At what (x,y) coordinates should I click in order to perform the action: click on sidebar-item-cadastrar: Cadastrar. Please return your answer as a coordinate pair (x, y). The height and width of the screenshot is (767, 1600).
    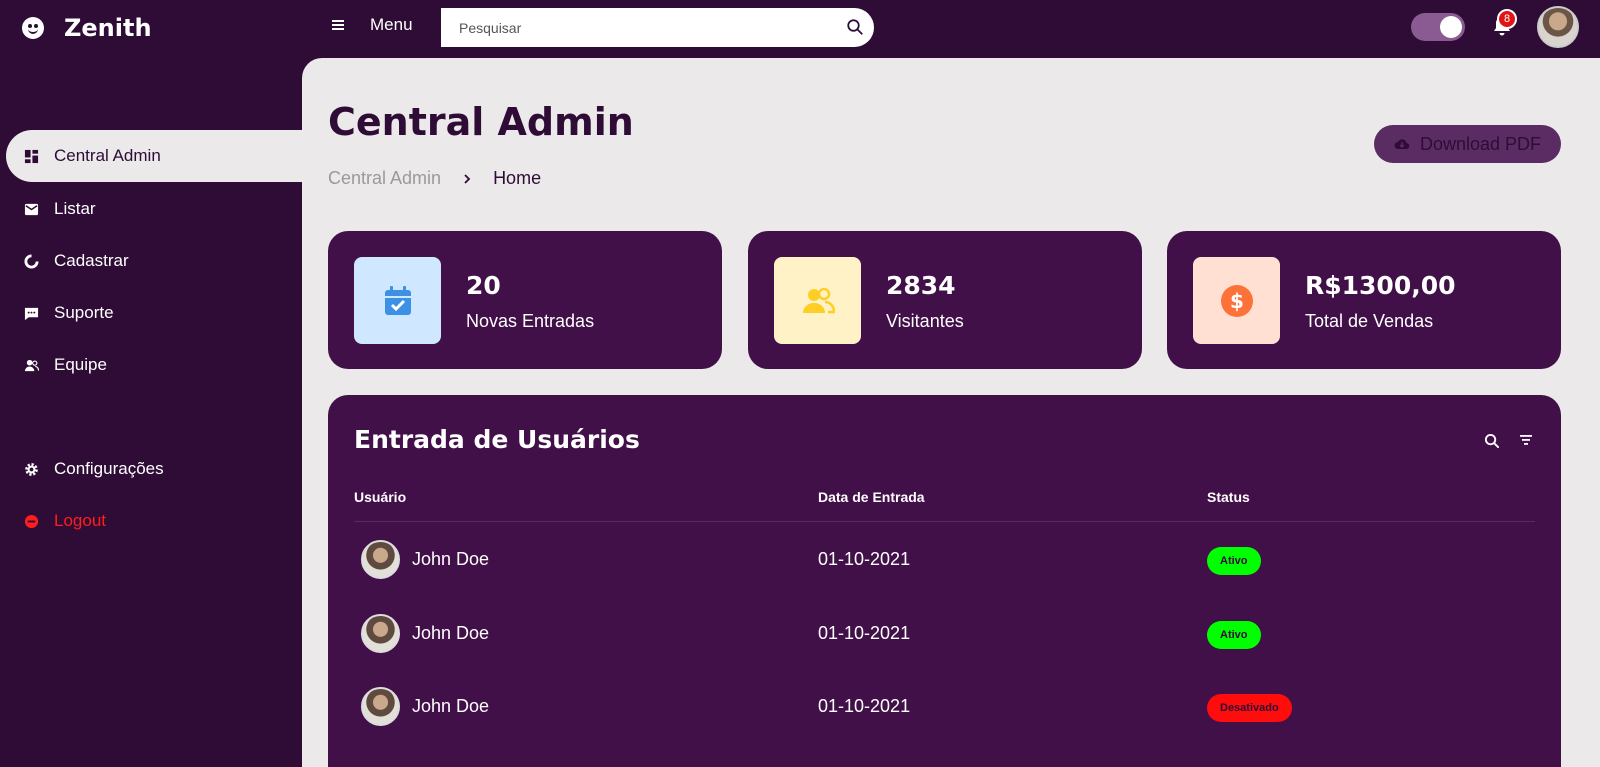
    Looking at the image, I should click on (154, 261).